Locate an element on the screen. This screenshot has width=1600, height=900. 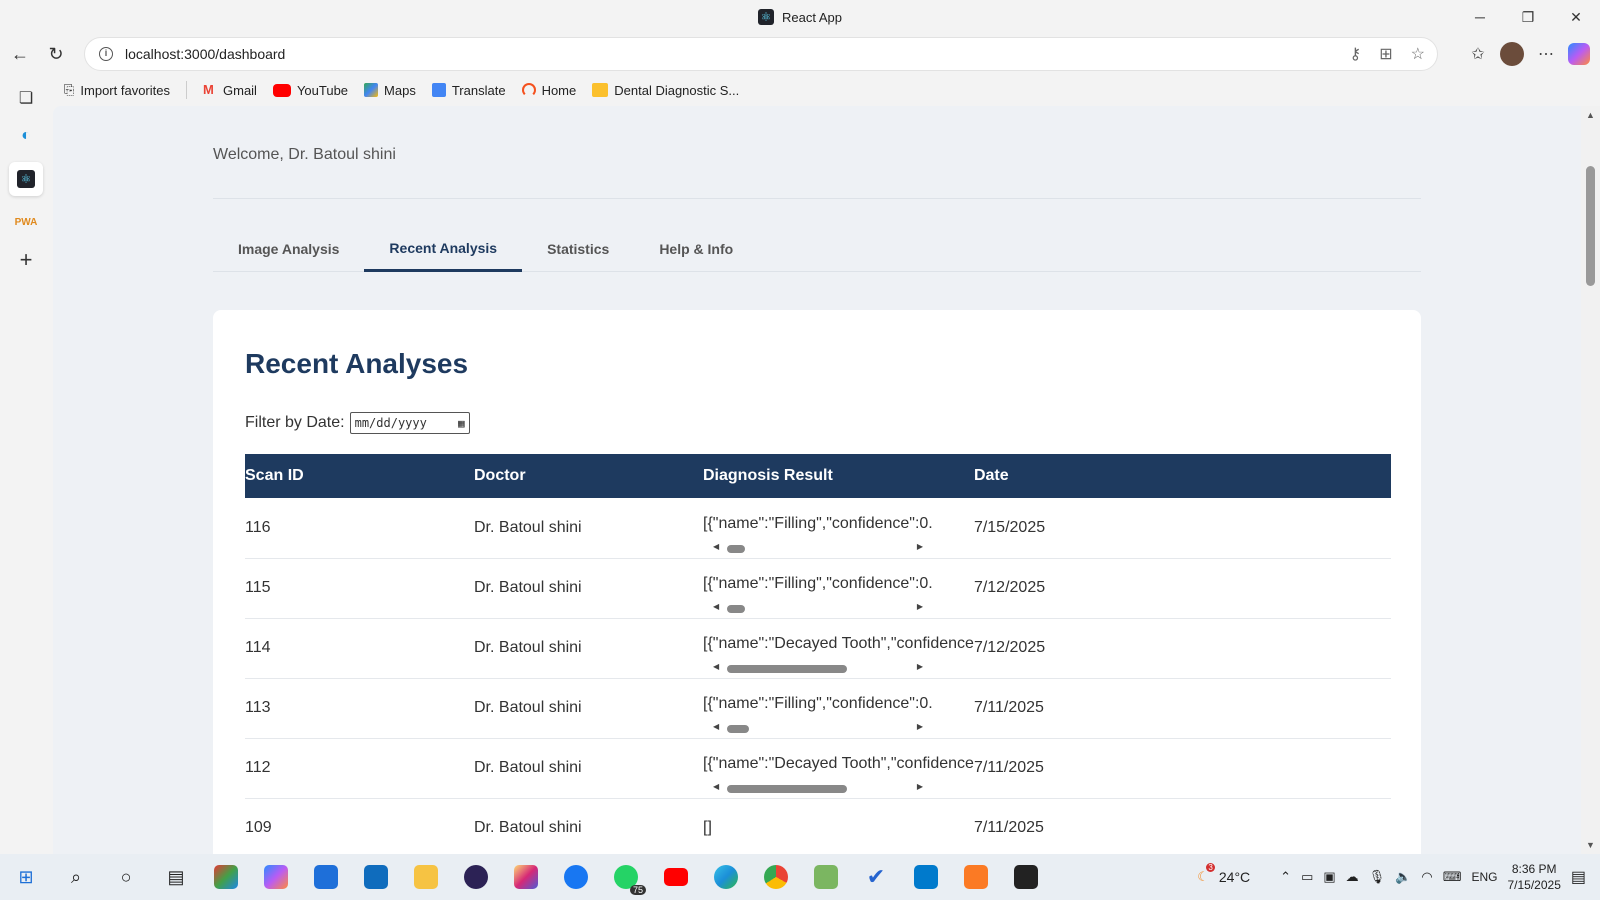
gmail-icon: M is located at coordinates (208, 89).